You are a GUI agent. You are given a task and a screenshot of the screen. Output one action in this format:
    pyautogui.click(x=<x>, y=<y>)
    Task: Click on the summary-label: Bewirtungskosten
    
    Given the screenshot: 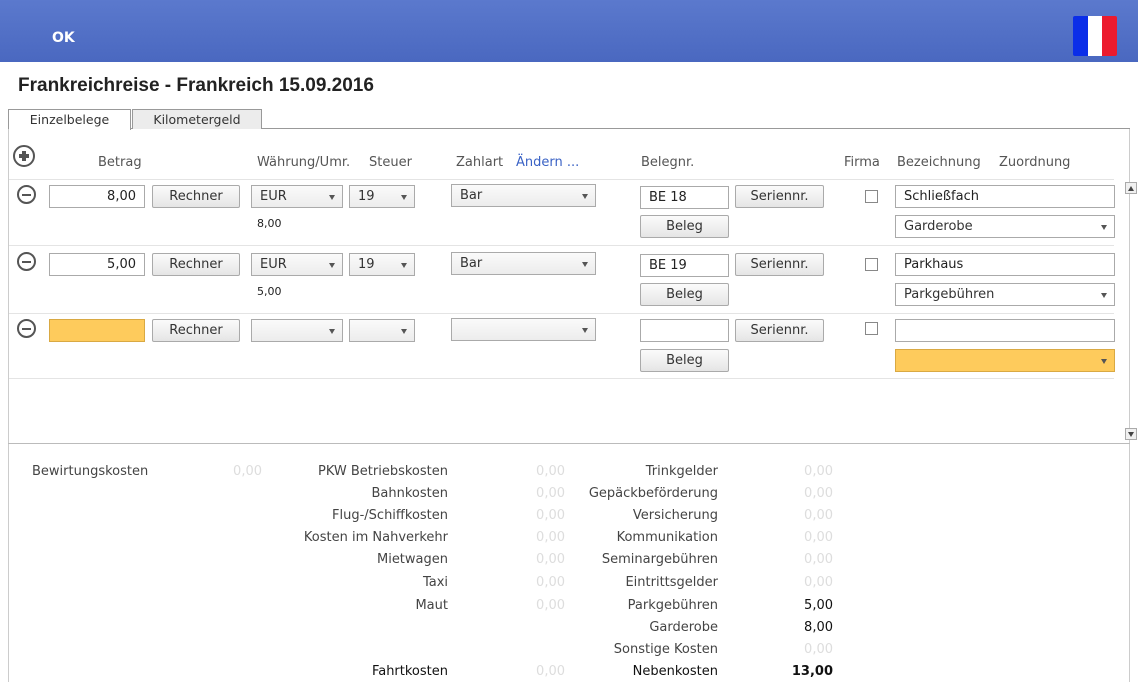 What is the action you would take?
    pyautogui.click(x=90, y=471)
    